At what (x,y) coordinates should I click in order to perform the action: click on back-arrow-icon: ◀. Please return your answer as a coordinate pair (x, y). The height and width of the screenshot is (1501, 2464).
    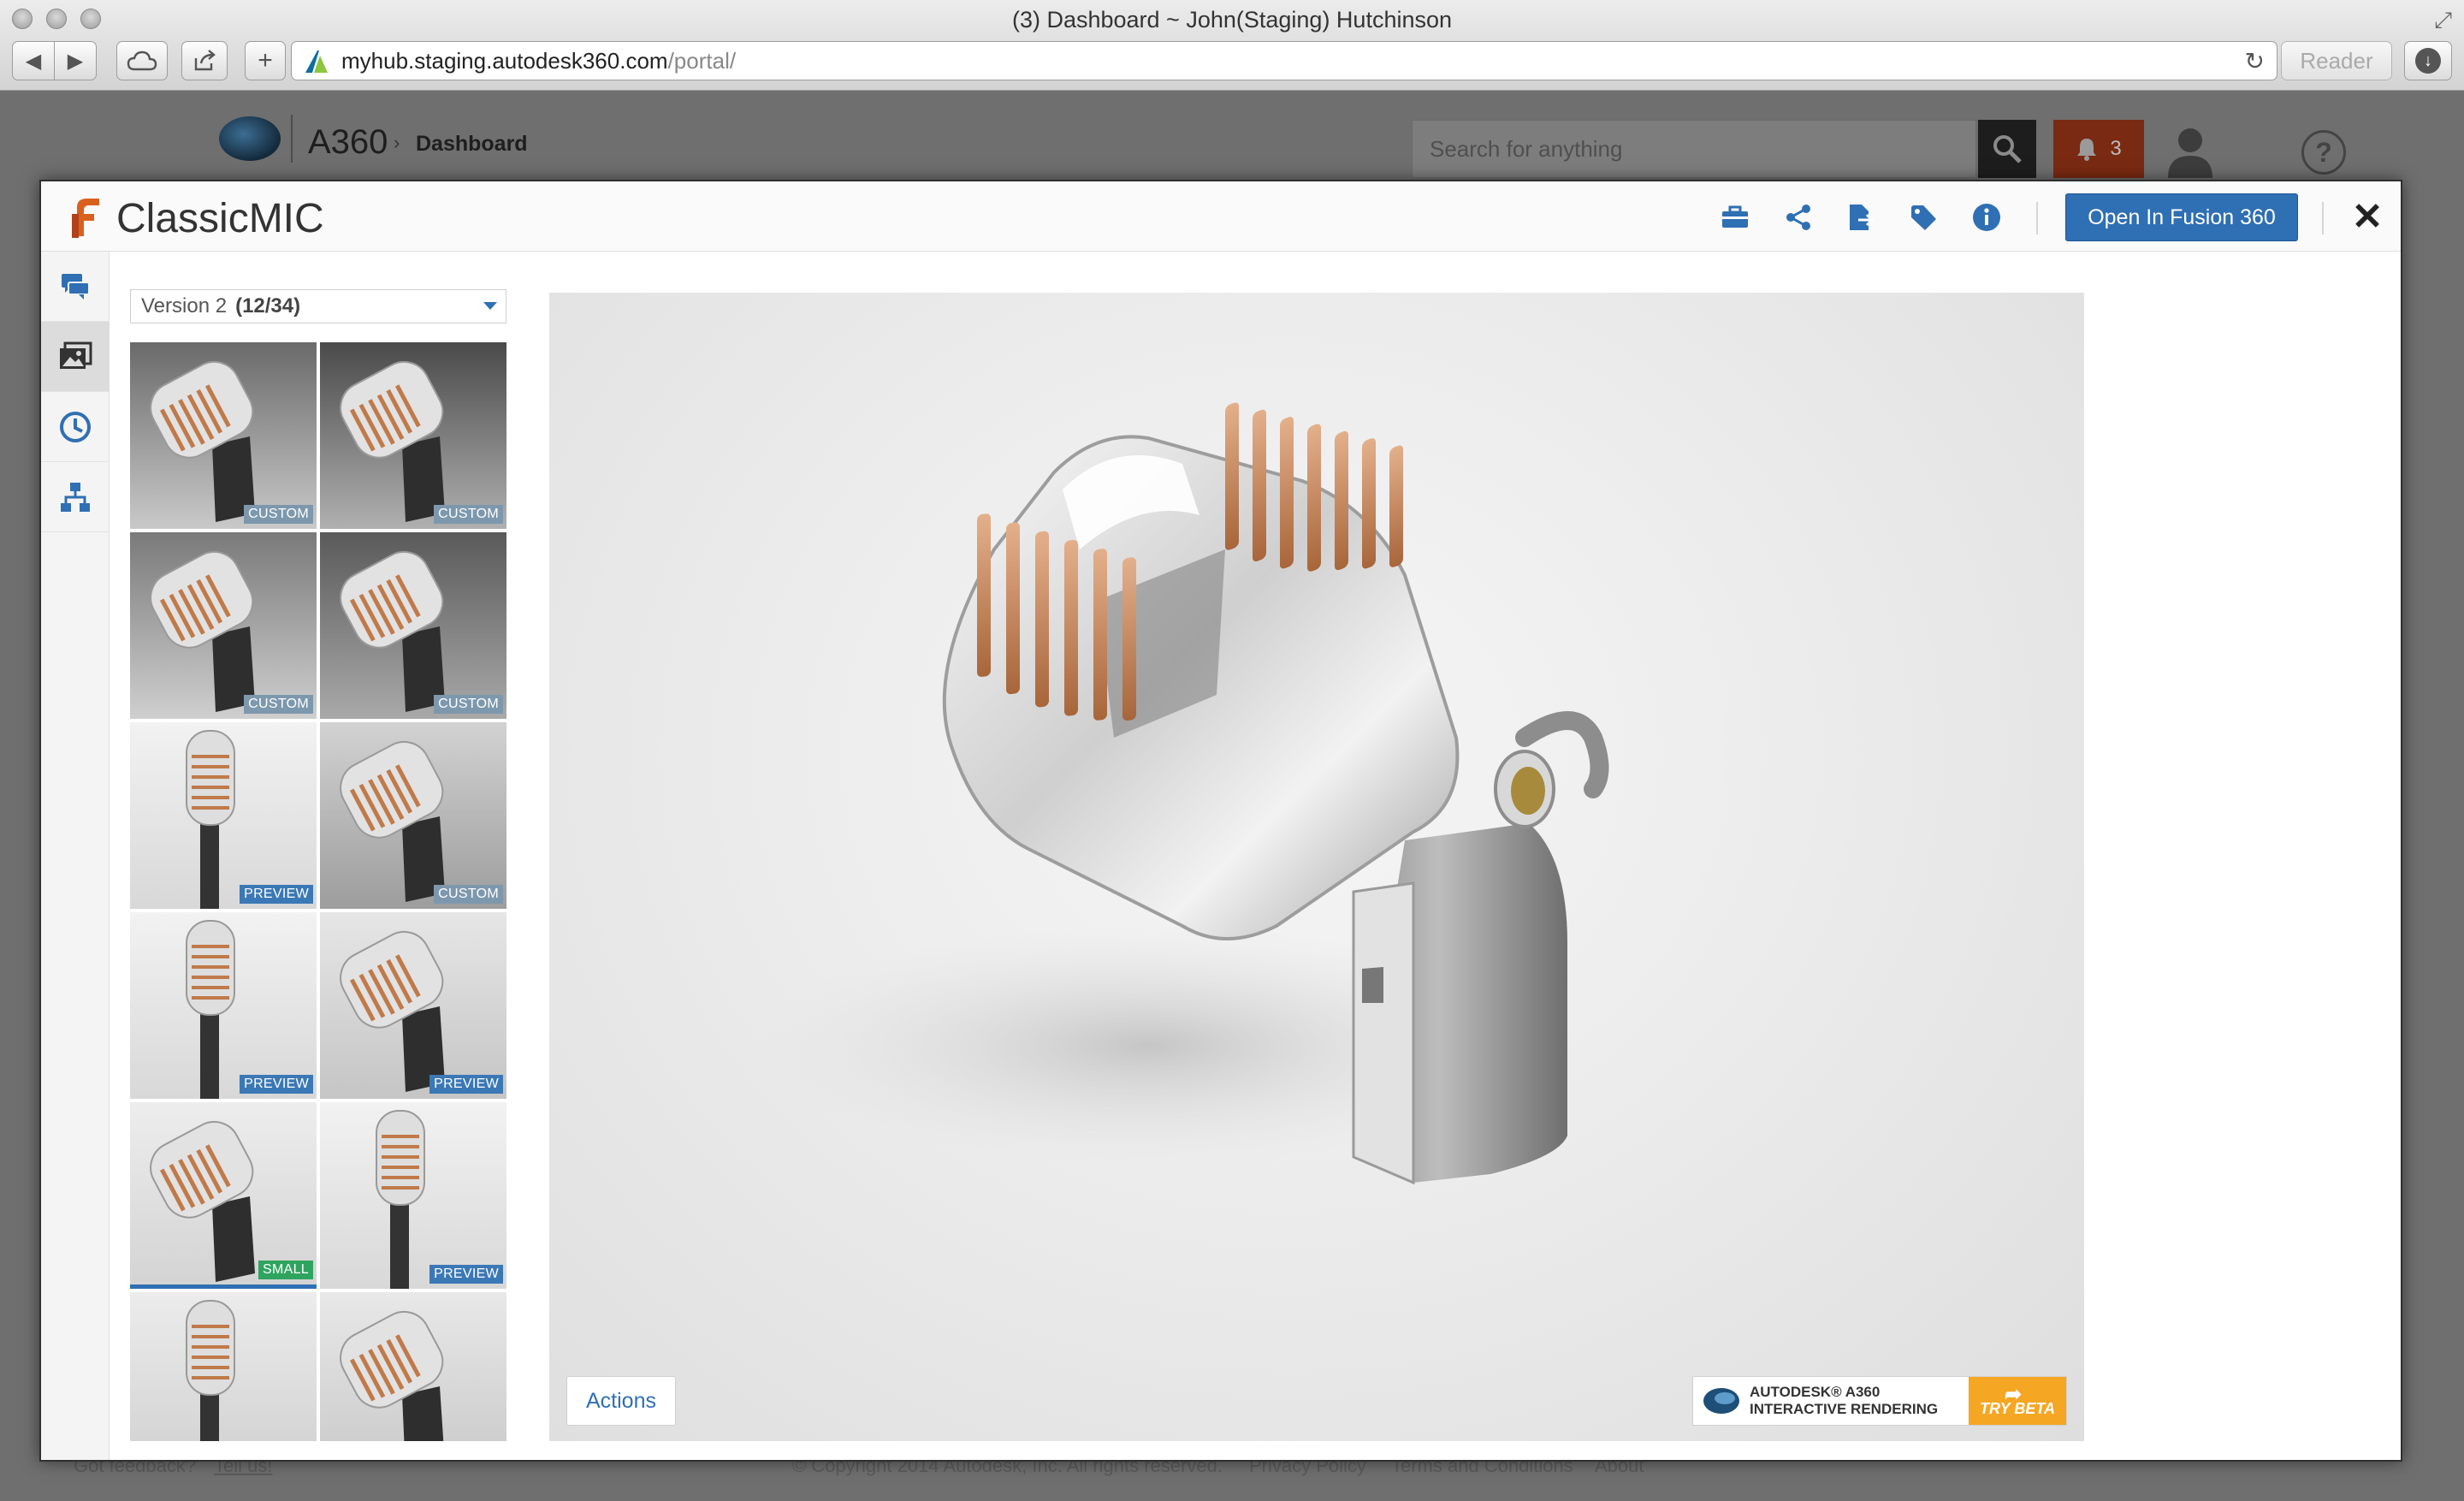
    Looking at the image, I should click on (33, 61).